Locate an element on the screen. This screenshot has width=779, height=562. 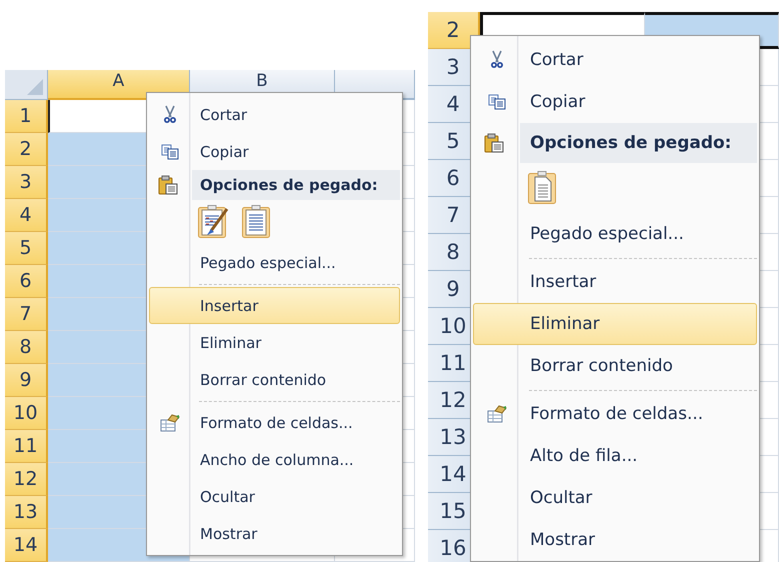
column-header: A is located at coordinates (119, 85).